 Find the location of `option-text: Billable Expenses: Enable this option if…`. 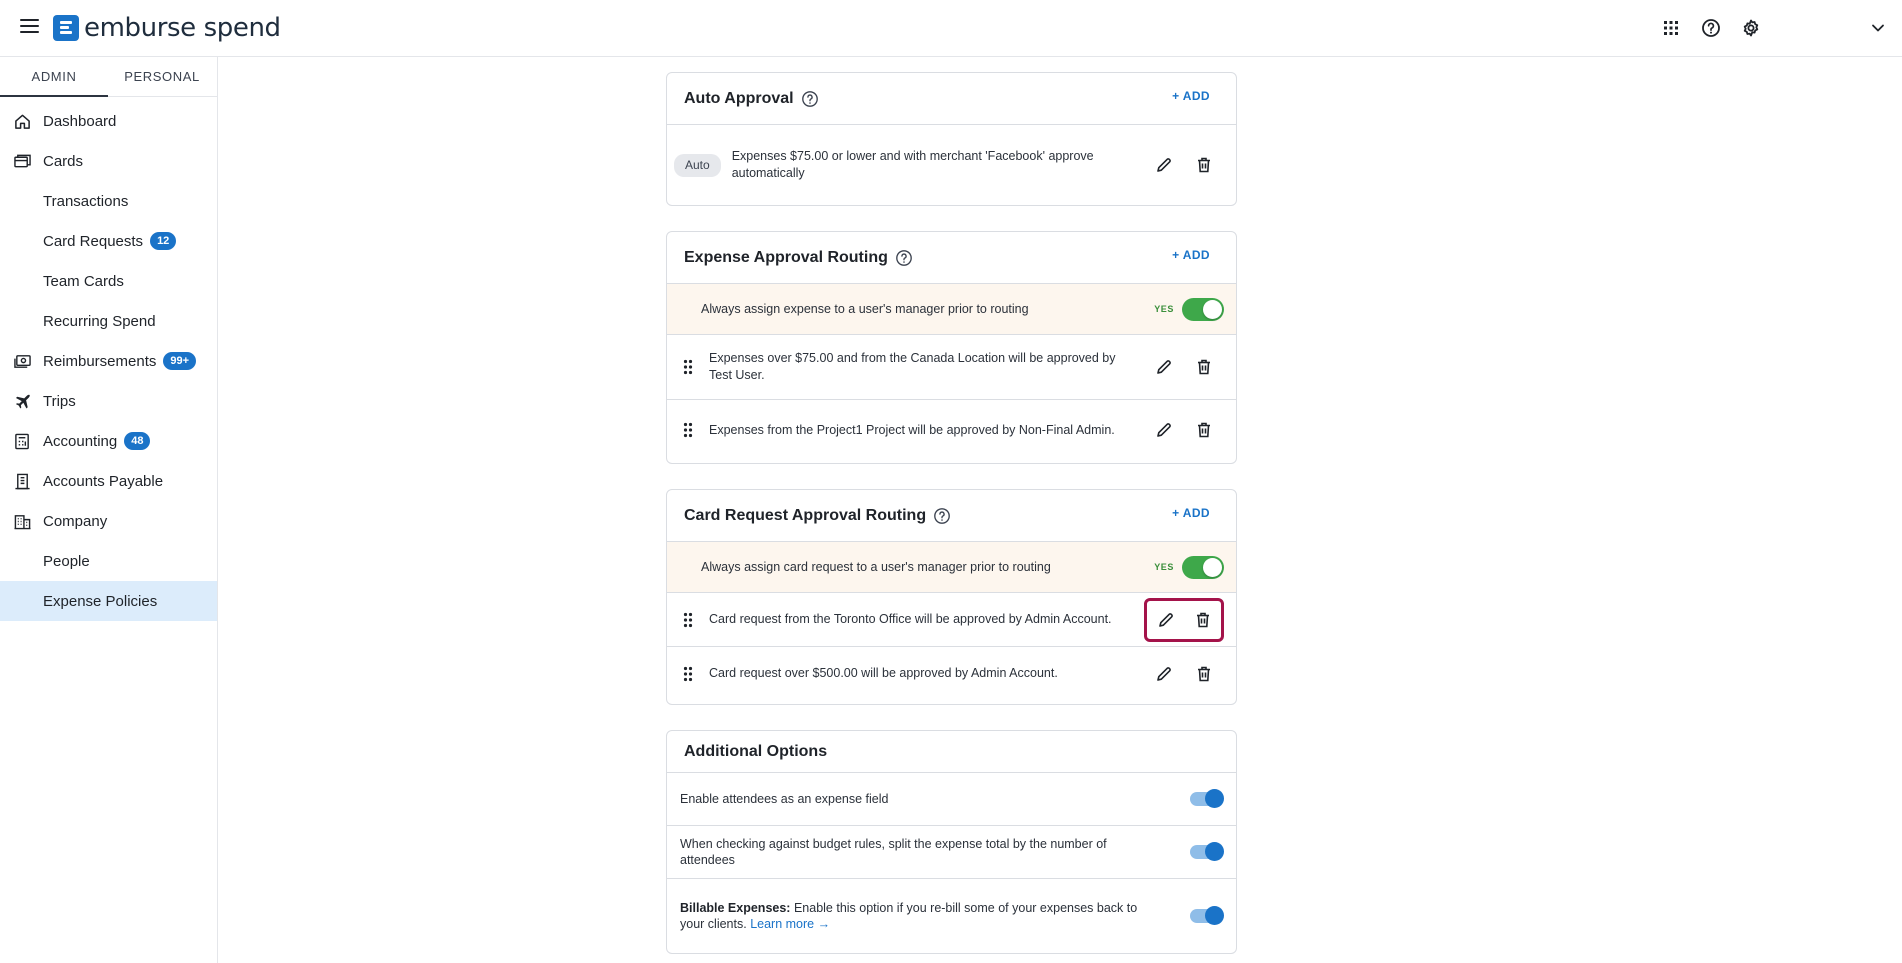

option-text: Billable Expenses: Enable this option if… is located at coordinates (918, 916).